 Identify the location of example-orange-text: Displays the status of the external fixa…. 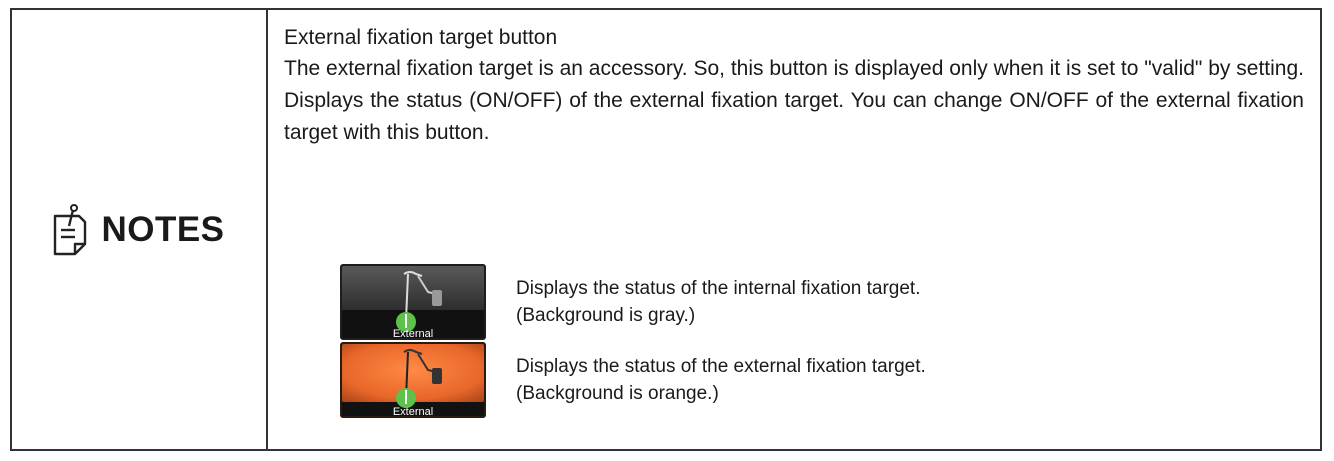
(721, 380).